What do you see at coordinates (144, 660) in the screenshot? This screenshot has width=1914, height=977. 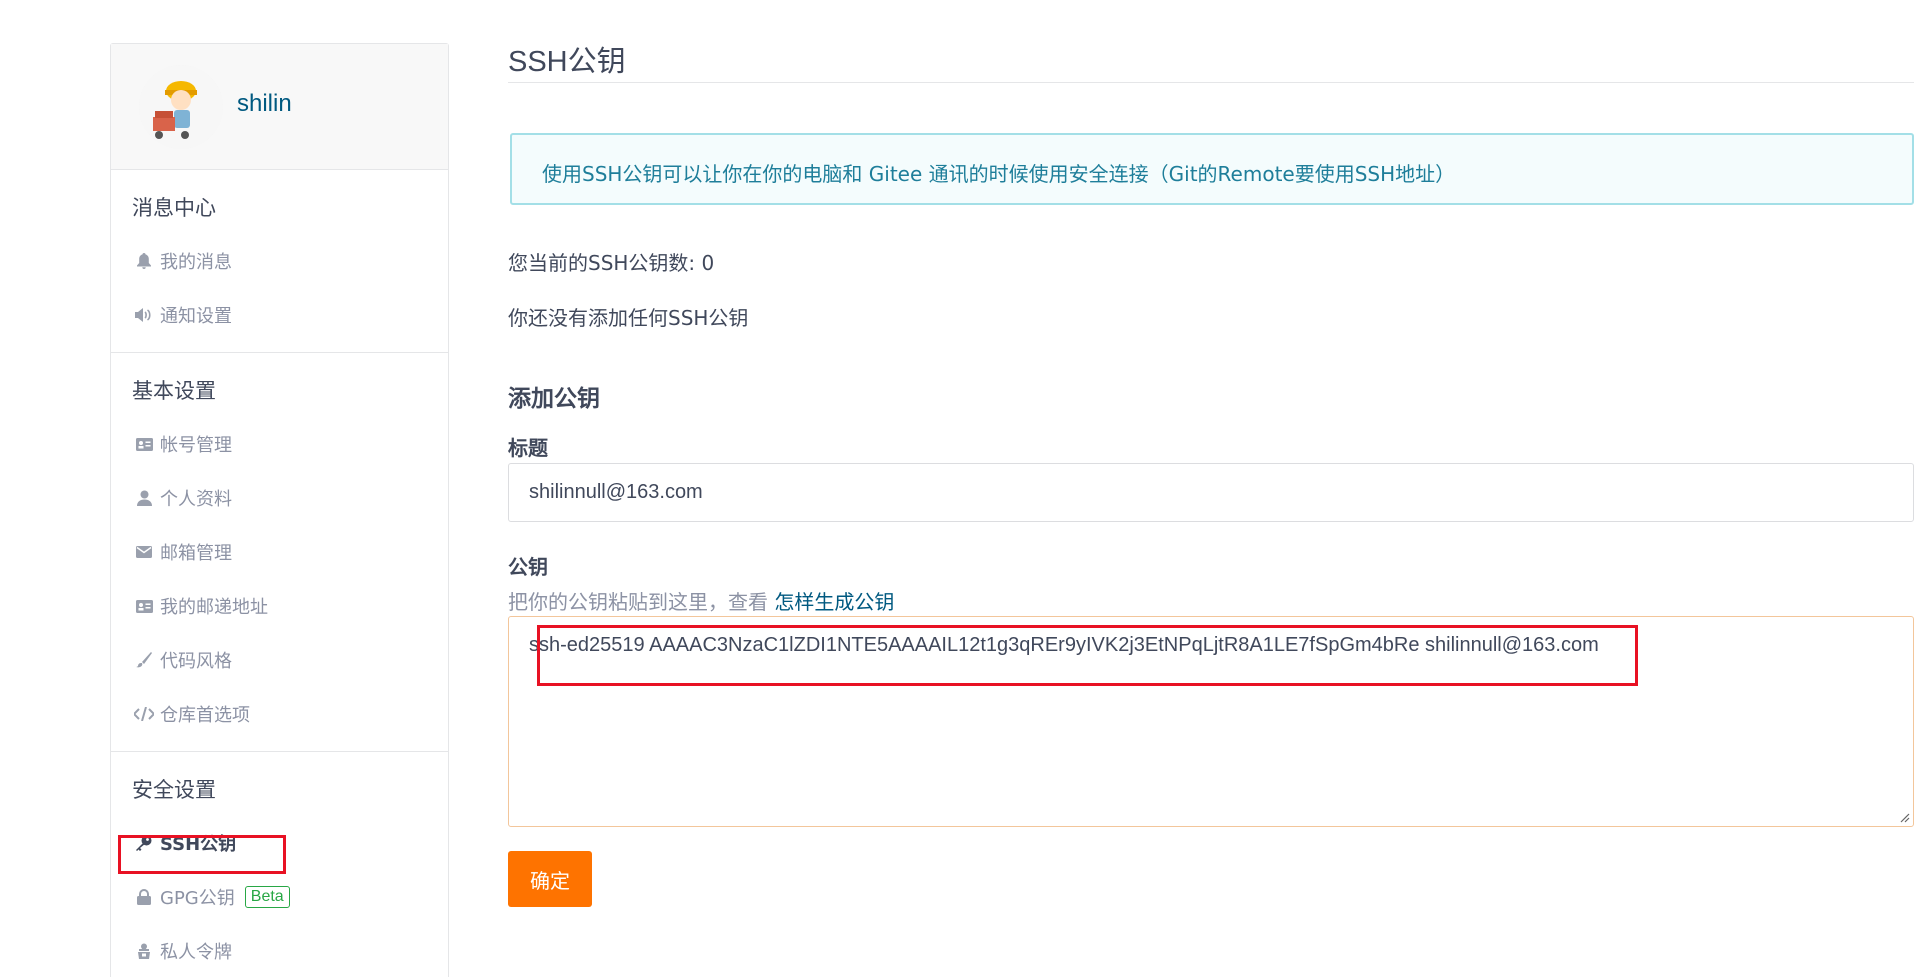 I see `brush-icon` at bounding box center [144, 660].